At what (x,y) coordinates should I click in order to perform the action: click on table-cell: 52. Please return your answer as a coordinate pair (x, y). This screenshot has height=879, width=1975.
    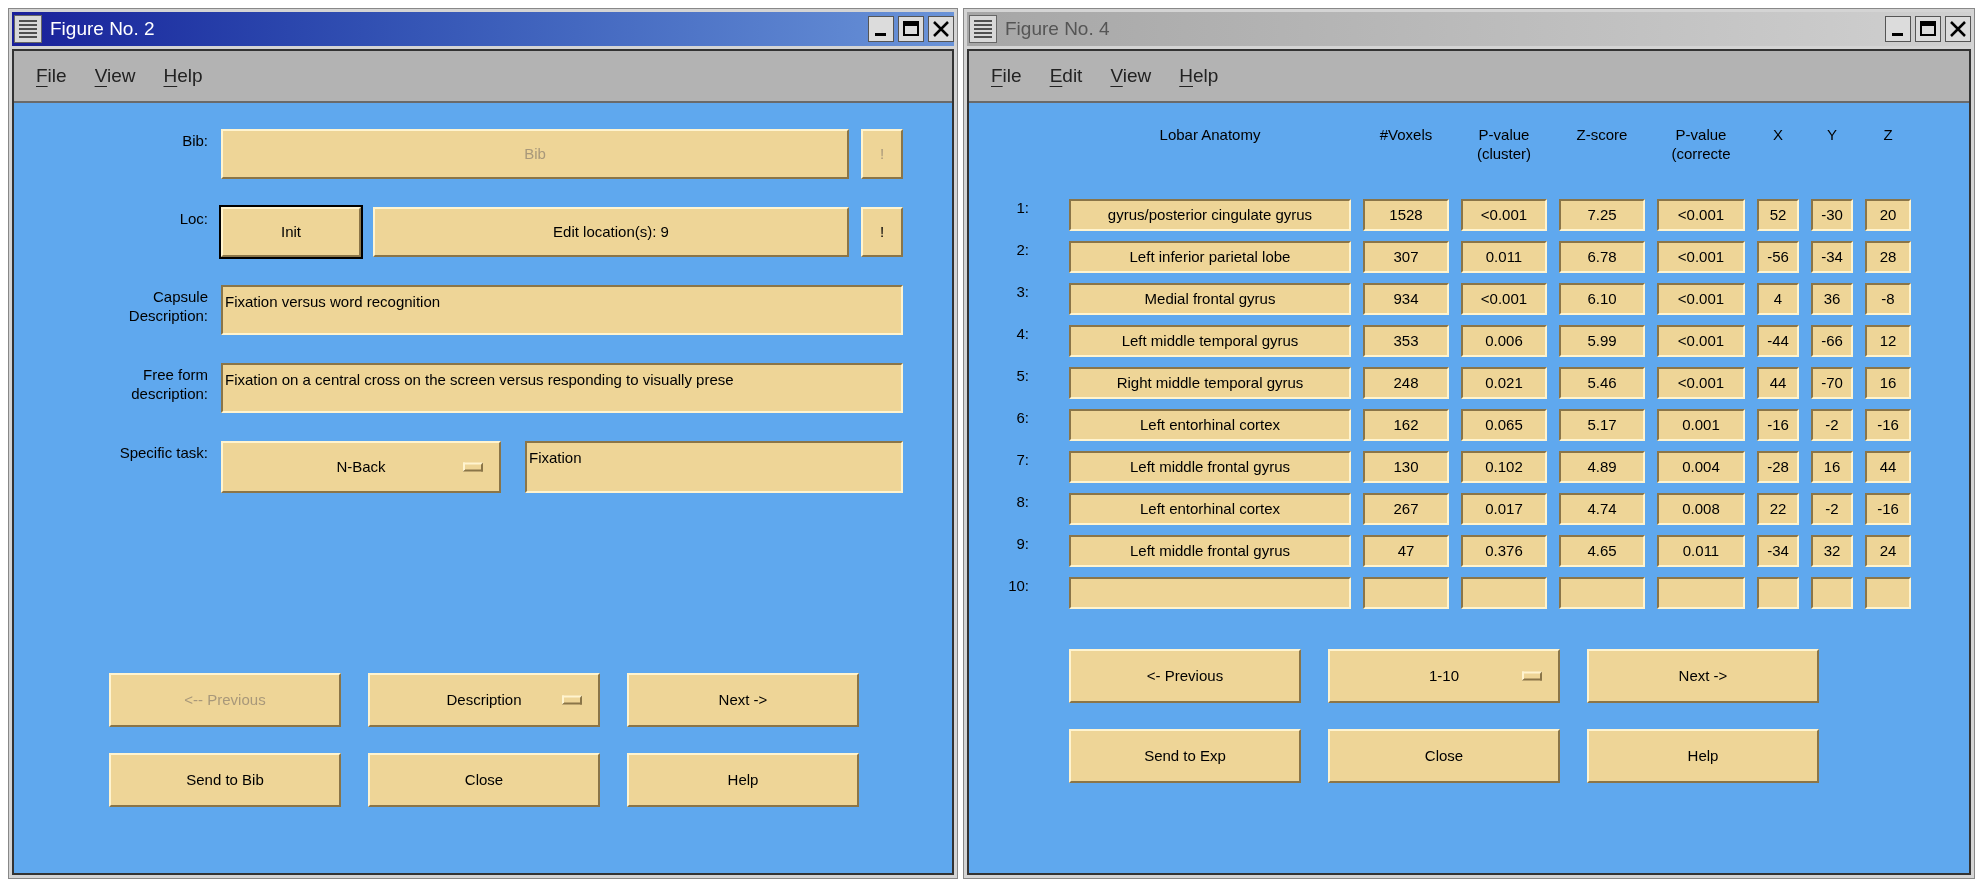
    Looking at the image, I should click on (1778, 215).